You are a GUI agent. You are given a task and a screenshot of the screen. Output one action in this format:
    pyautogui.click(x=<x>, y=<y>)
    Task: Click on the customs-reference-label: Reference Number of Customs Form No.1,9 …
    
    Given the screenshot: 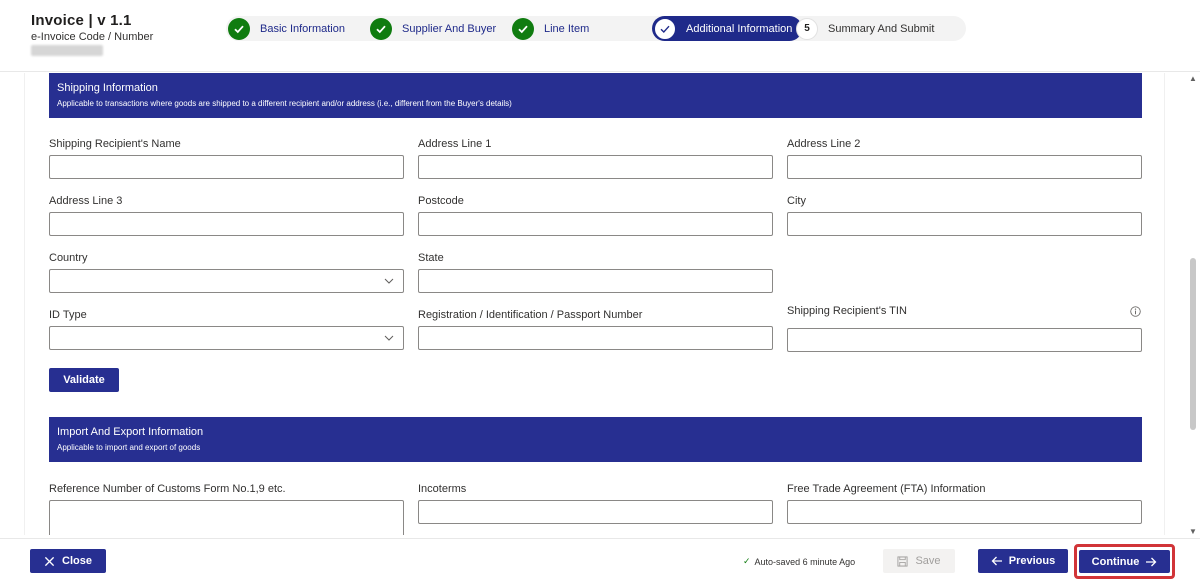 What is the action you would take?
    pyautogui.click(x=167, y=489)
    